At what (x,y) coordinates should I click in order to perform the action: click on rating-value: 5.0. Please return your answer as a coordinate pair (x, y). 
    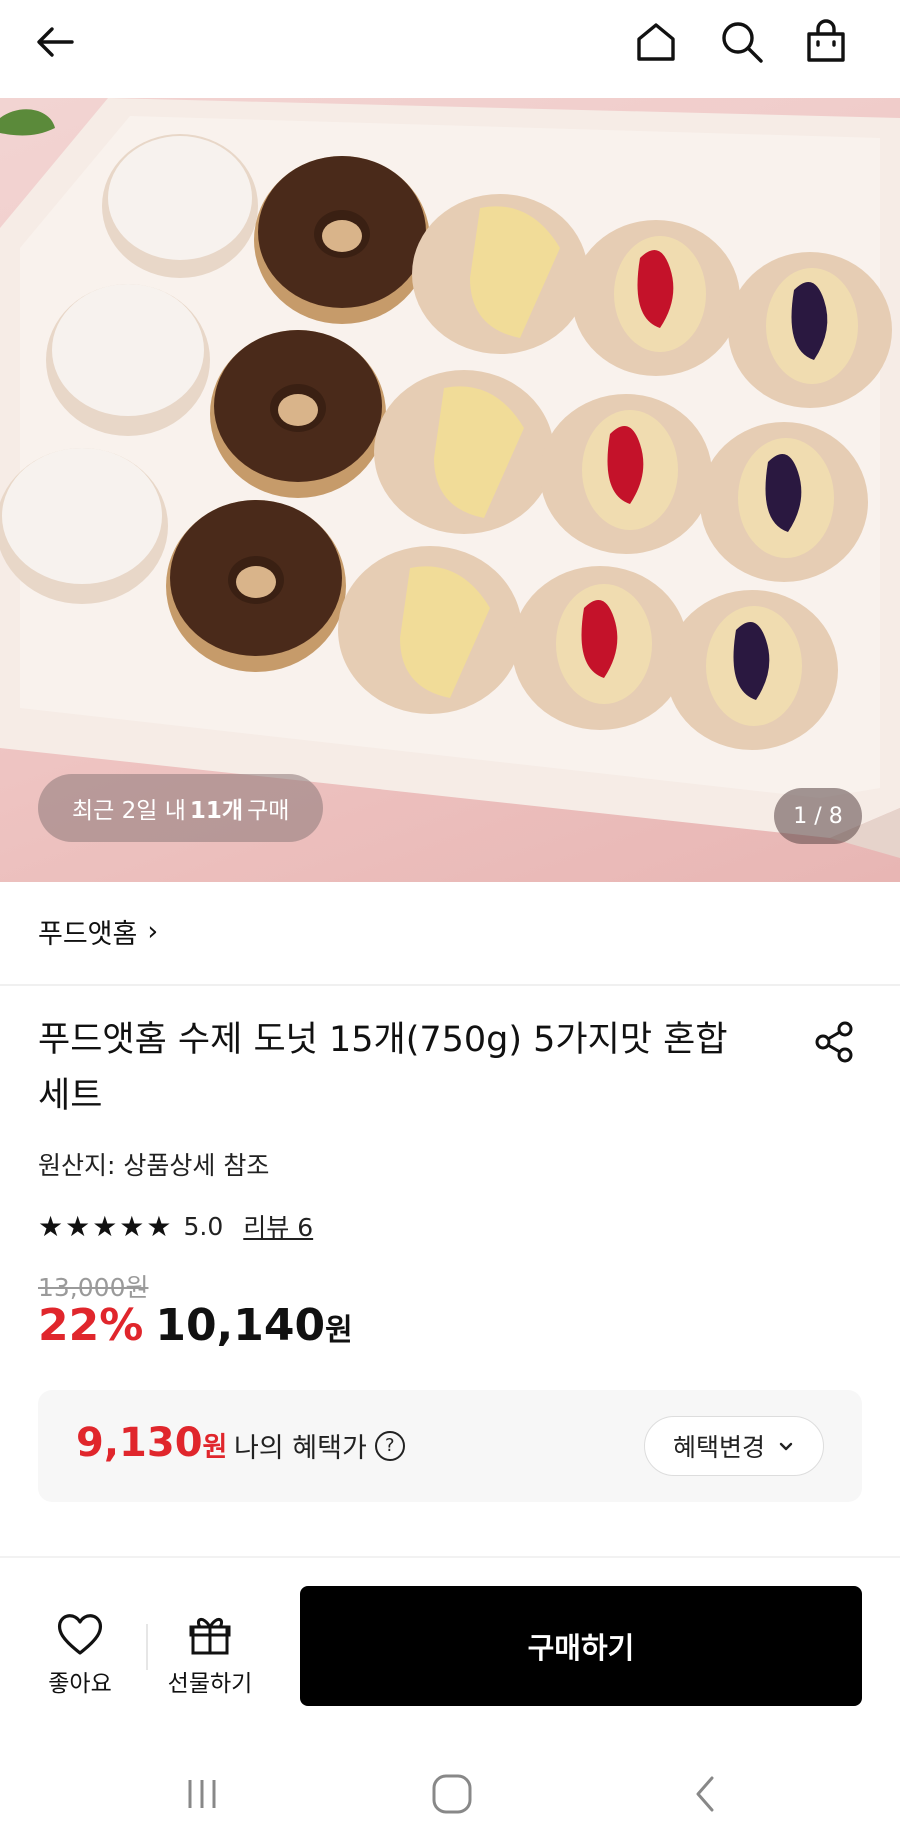
    Looking at the image, I should click on (203, 1226).